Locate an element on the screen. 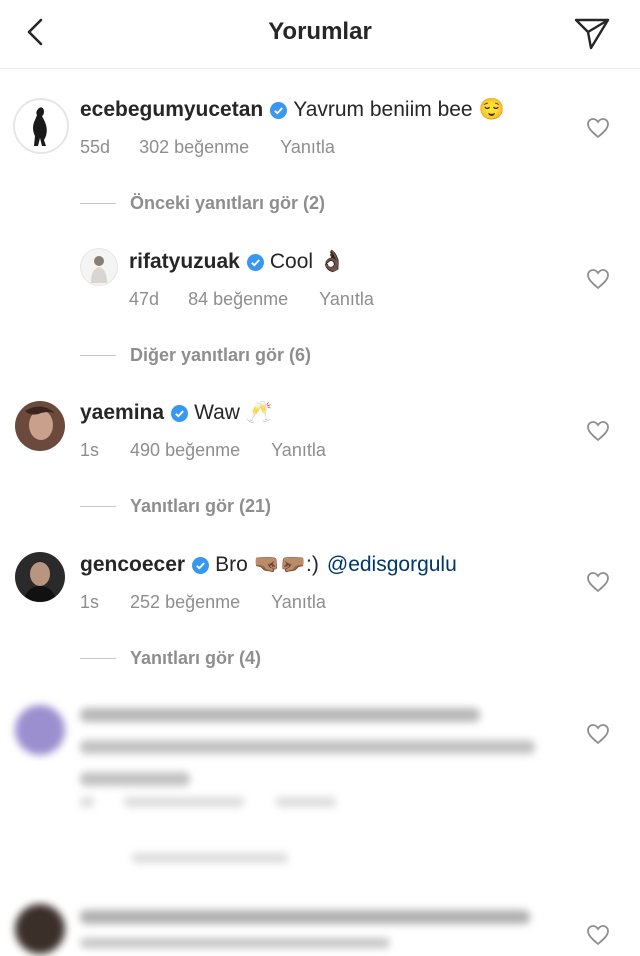 The image size is (640, 956). comment-text: Cool is located at coordinates (291, 261).